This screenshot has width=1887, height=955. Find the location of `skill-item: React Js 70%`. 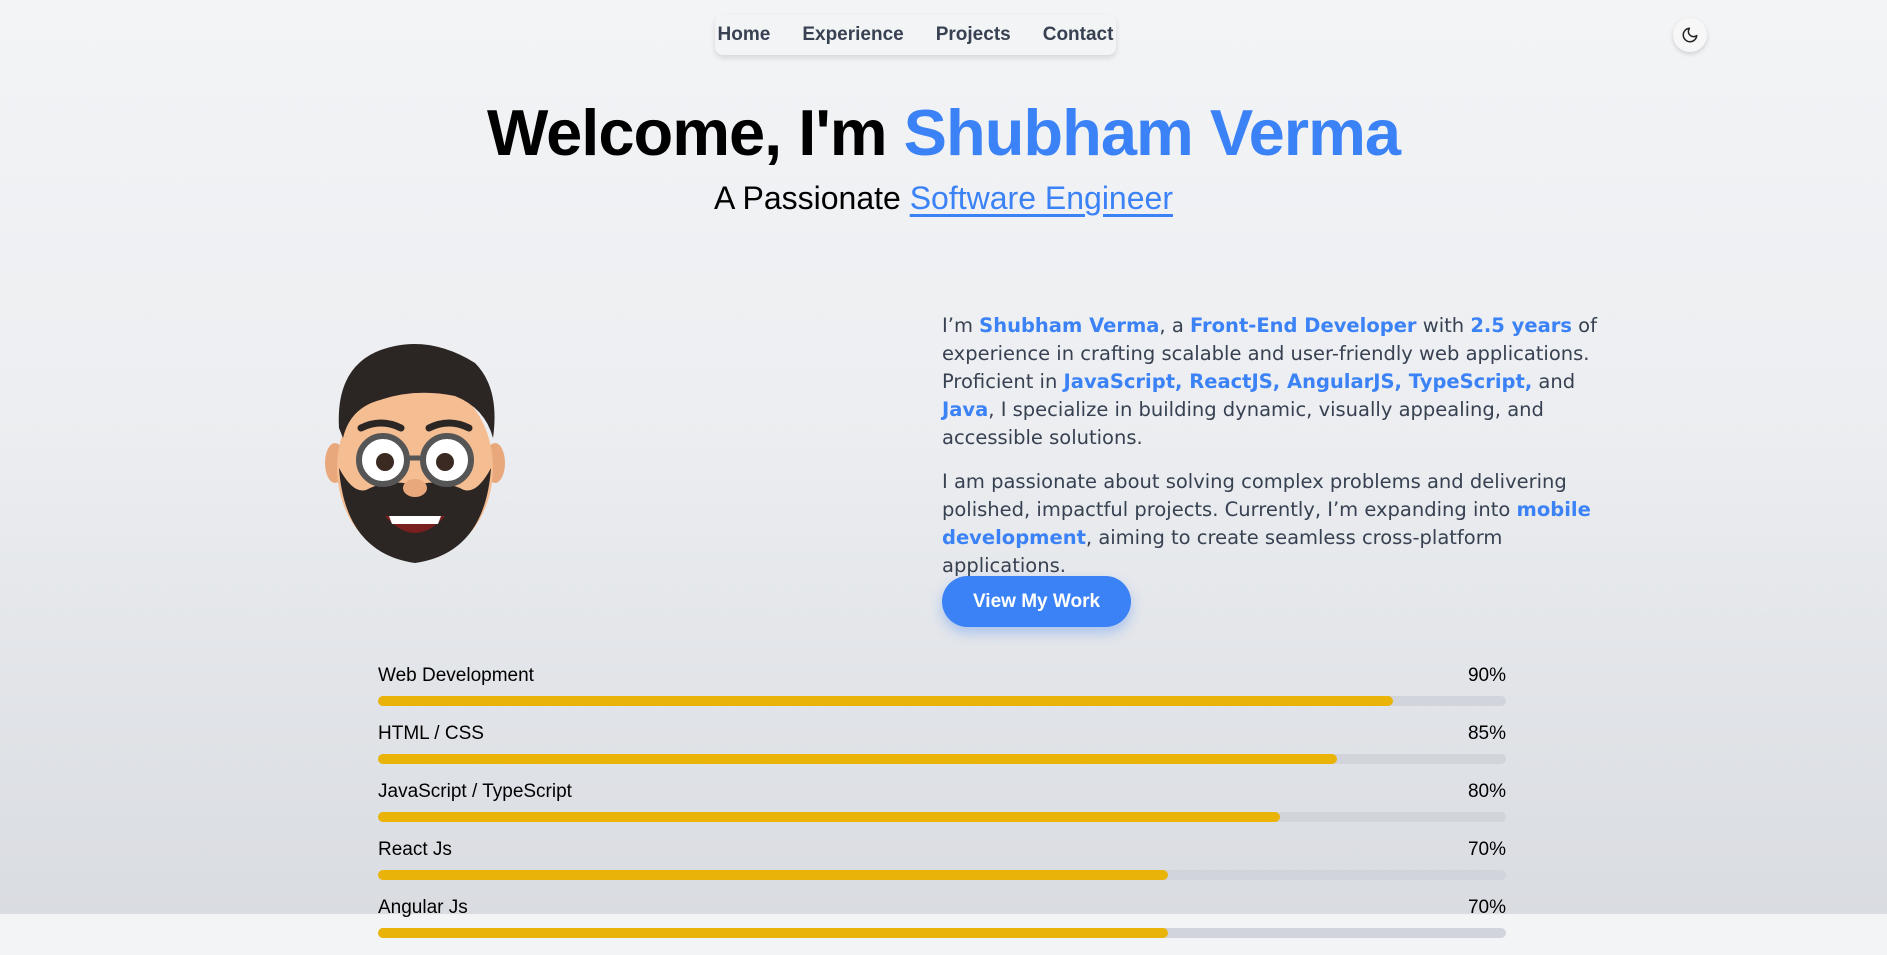

skill-item: React Js 70% is located at coordinates (942, 868).